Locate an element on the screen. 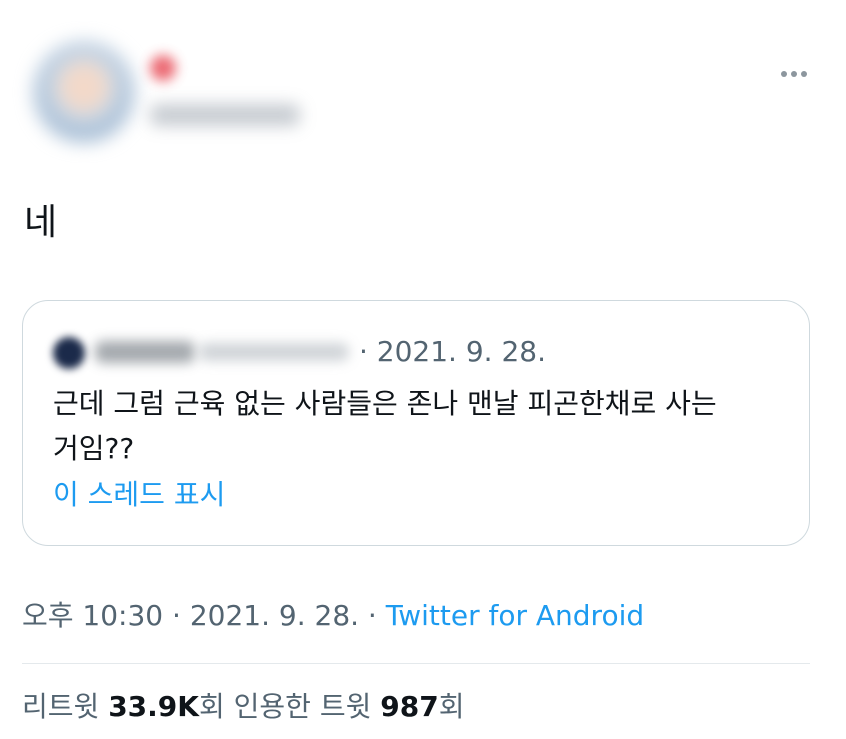 The width and height of the screenshot is (846, 739). tweet-text: 네 is located at coordinates (41, 222).